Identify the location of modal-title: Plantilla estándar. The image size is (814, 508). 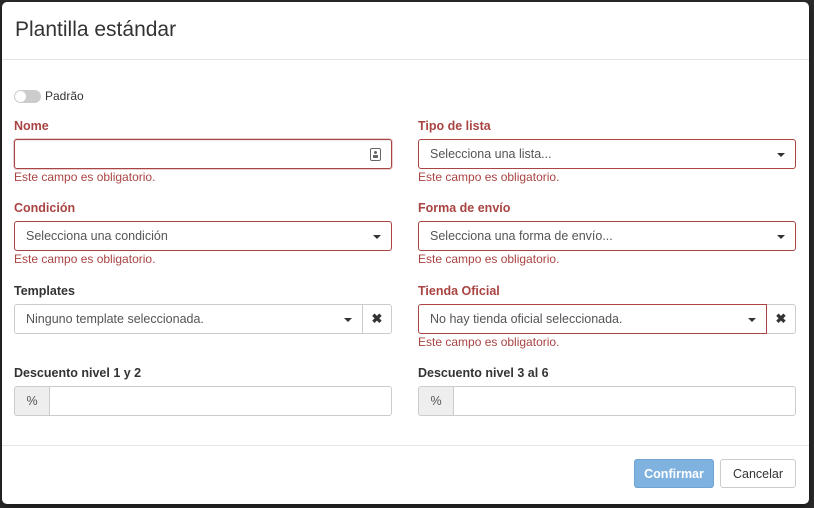
(96, 29).